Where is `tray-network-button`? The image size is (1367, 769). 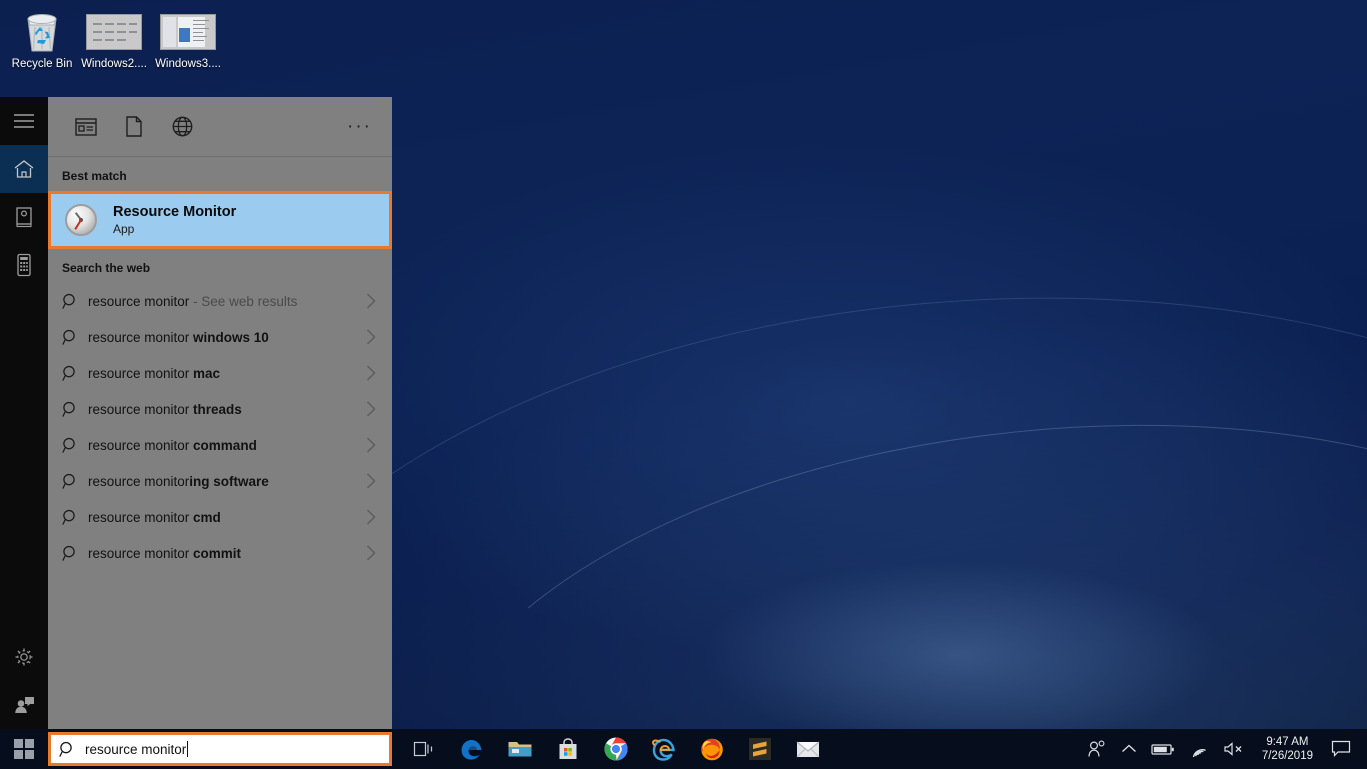 tray-network-button is located at coordinates (1199, 749).